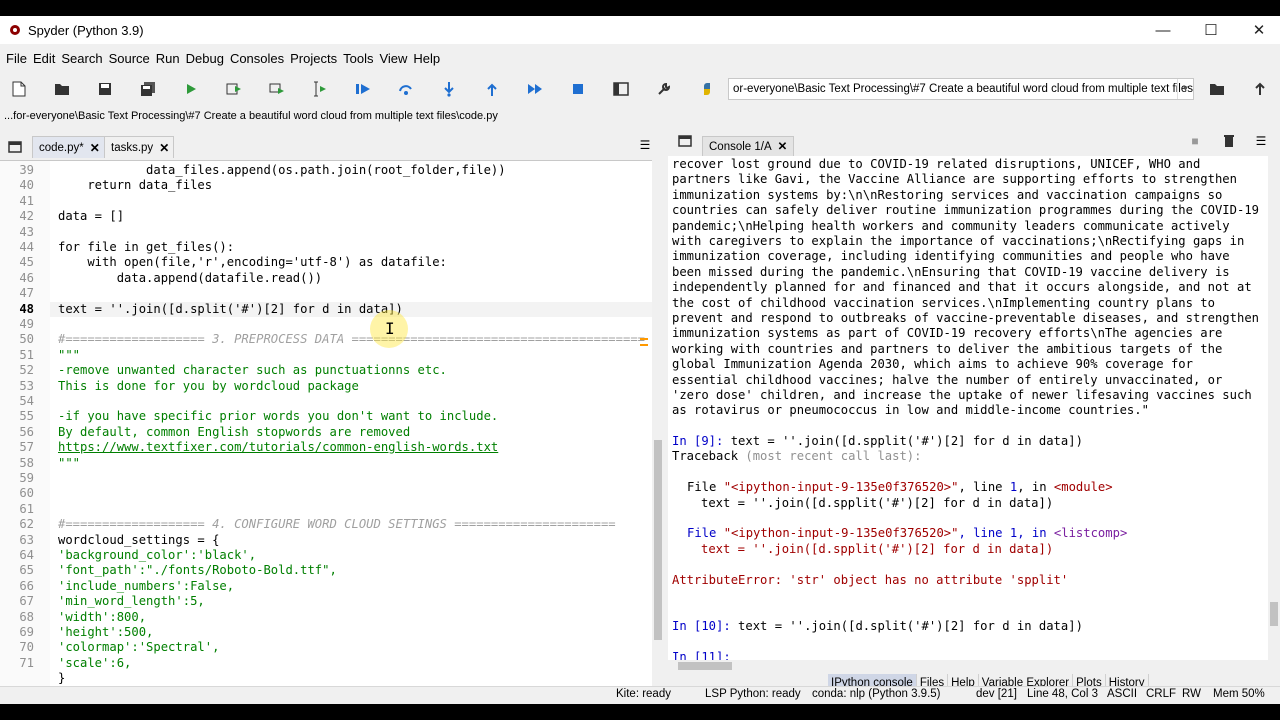 This screenshot has width=1280, height=720. I want to click on parent-directory-icon, so click(1260, 89).